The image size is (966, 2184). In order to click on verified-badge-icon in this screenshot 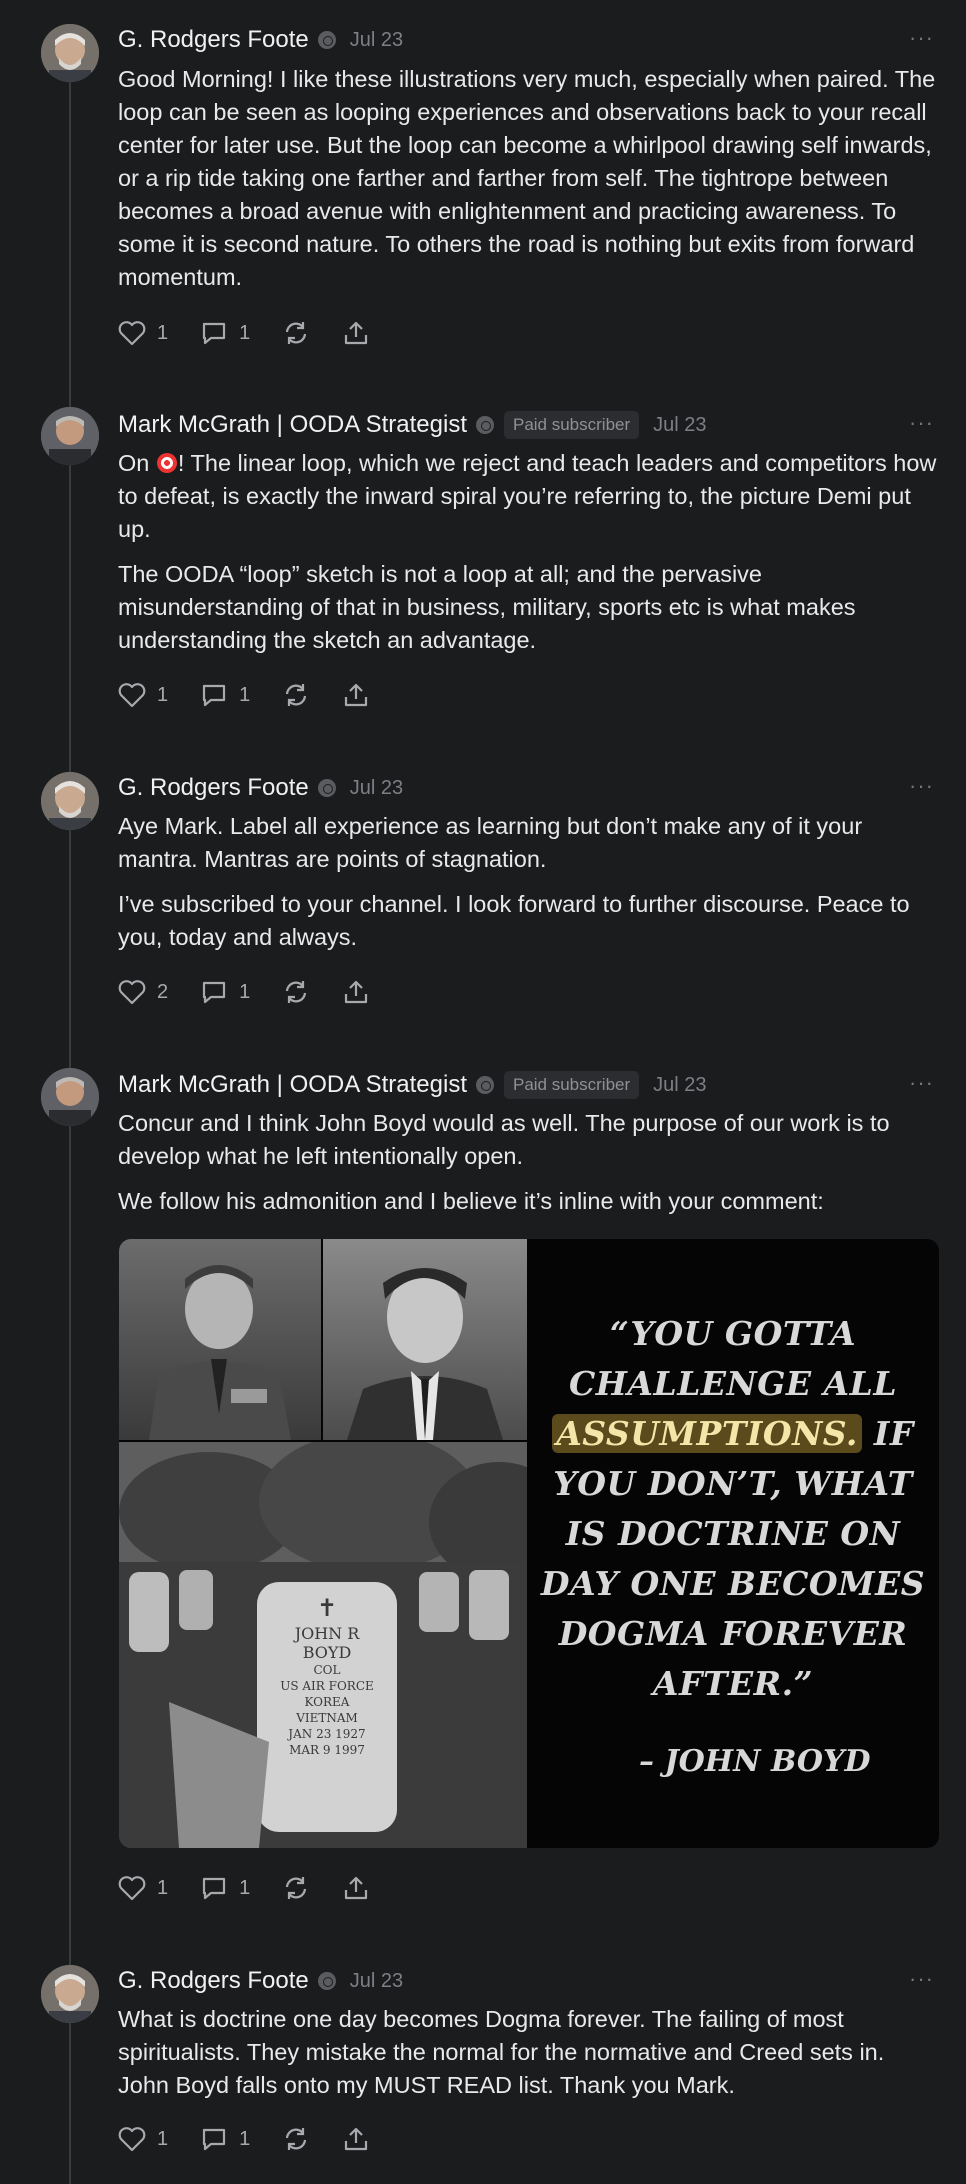, I will do `click(326, 788)`.